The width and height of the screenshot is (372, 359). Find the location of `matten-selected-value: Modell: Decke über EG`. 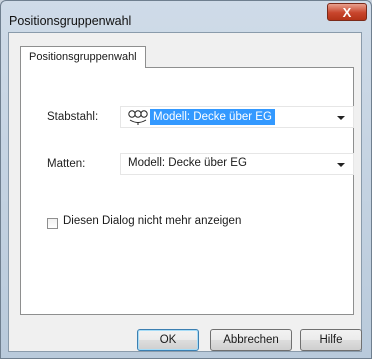

matten-selected-value: Modell: Decke über EG is located at coordinates (187, 163).